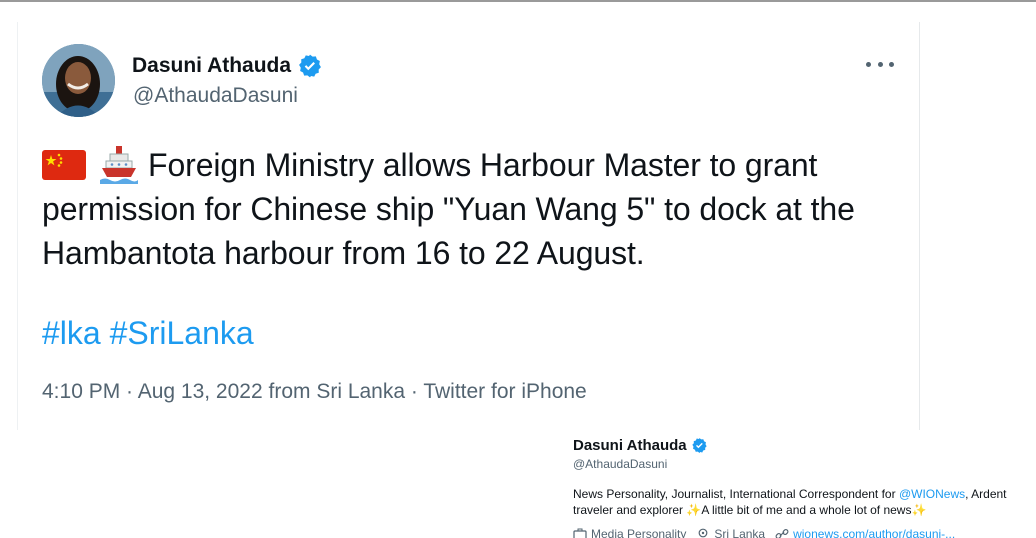 This screenshot has height=538, width=1036. What do you see at coordinates (71, 333) in the screenshot?
I see `hashtag-lka: #lka` at bounding box center [71, 333].